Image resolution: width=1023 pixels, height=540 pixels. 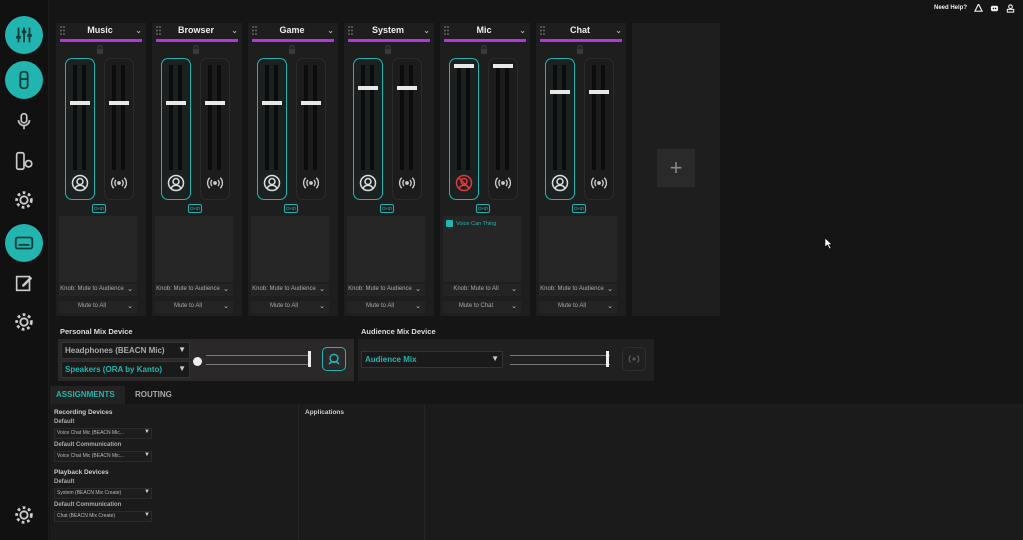 I want to click on personal-volume-slider, so click(x=258, y=360).